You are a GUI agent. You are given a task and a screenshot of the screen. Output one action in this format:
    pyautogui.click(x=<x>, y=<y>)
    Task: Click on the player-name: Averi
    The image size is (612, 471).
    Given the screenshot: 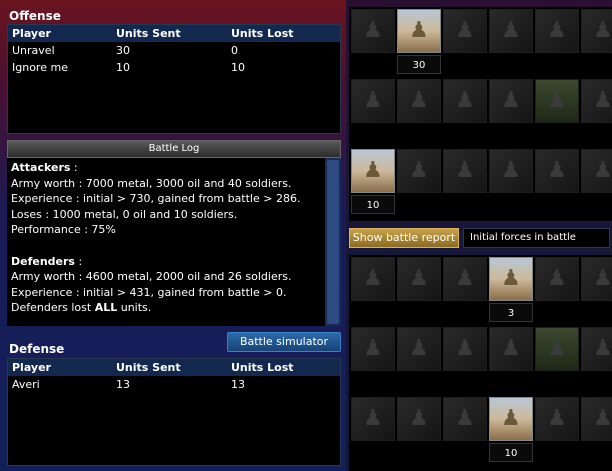 What is the action you would take?
    pyautogui.click(x=60, y=384)
    